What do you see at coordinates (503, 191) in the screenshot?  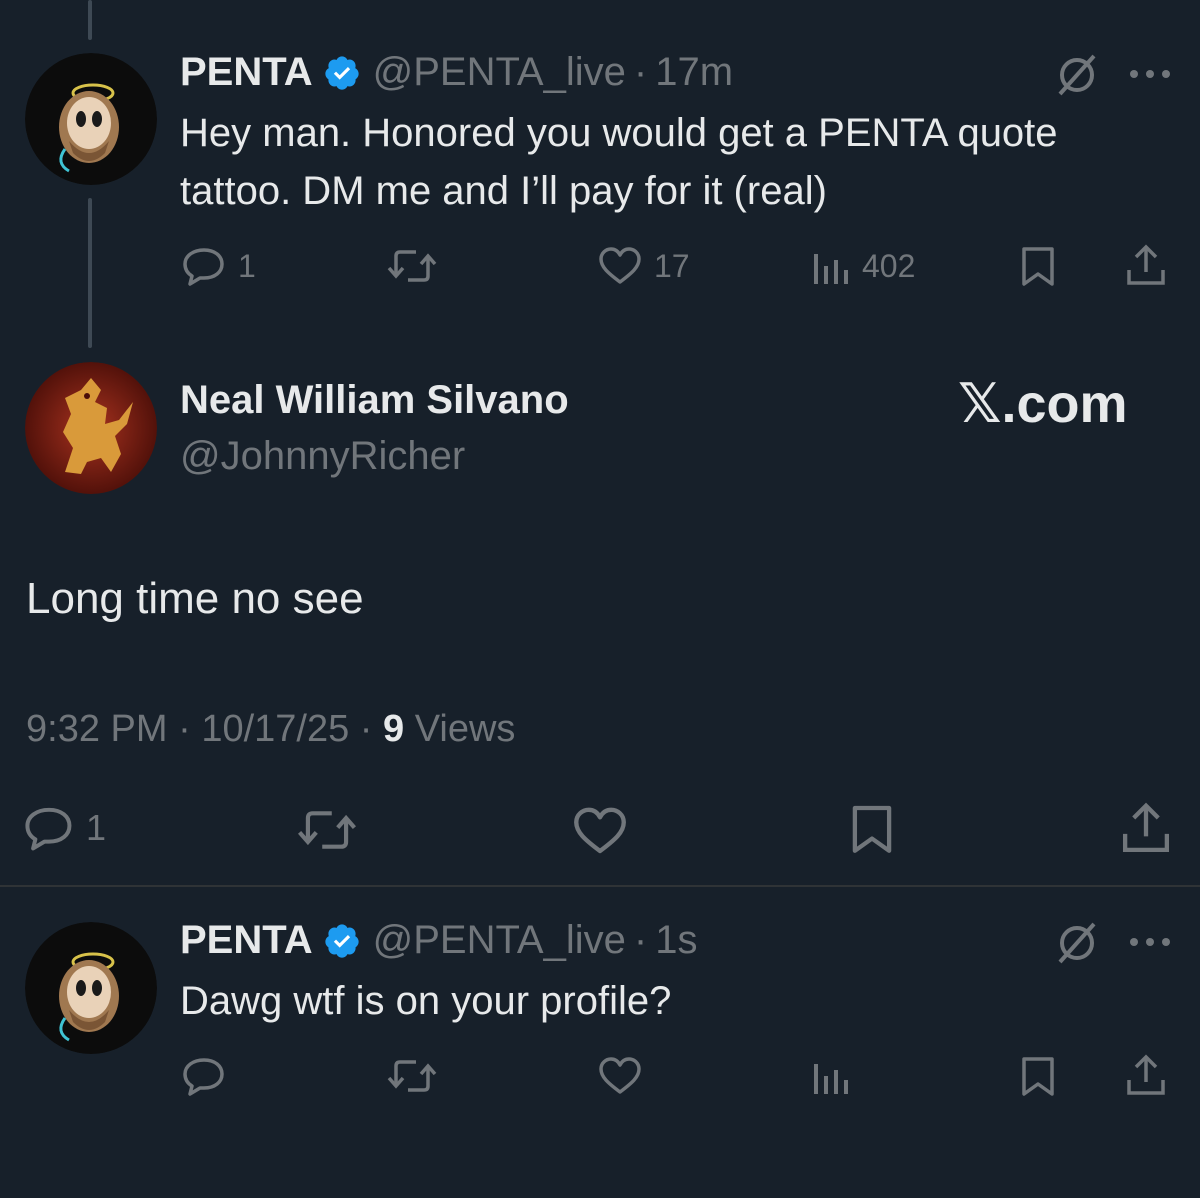 I see `tweet1-text-line2: tattoo. DM me and I’ll pay for it (real)` at bounding box center [503, 191].